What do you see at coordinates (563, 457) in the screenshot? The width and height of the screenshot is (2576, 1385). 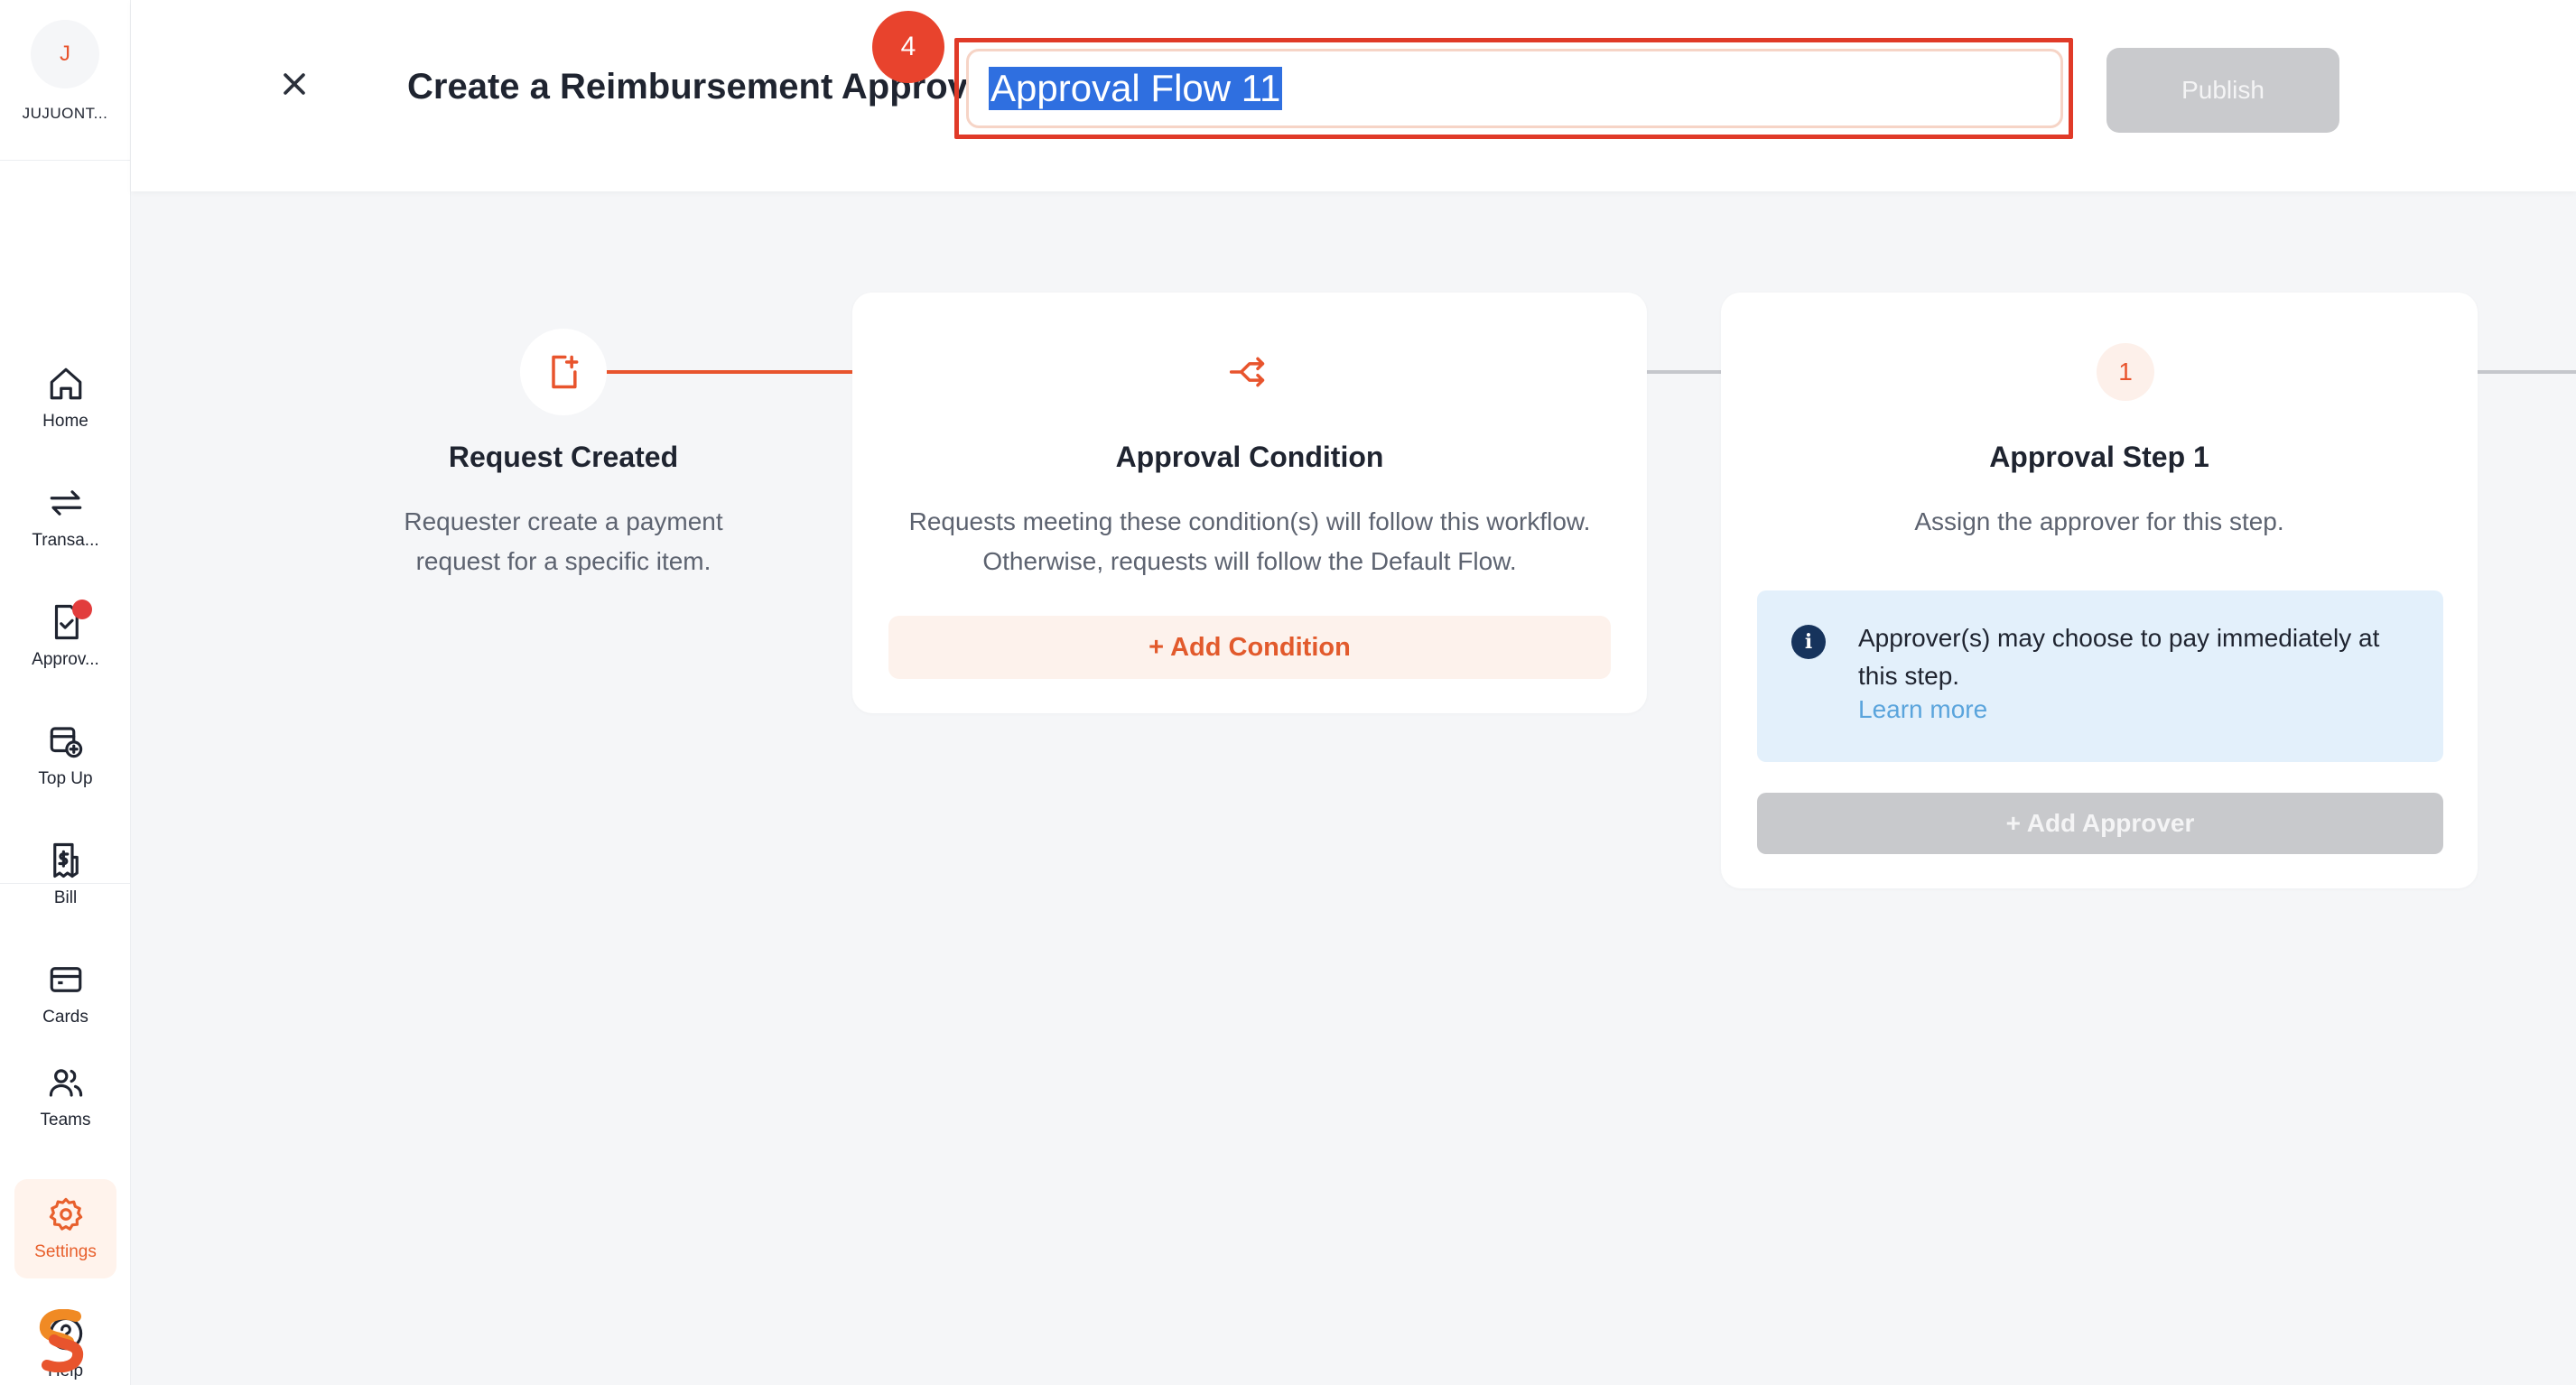 I see `request-created-title: Request Created` at bounding box center [563, 457].